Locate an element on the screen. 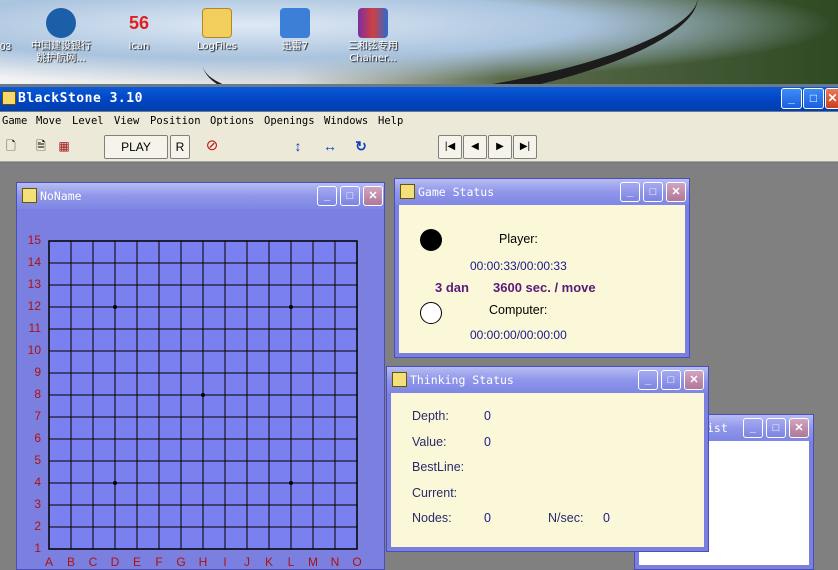 This screenshot has height=570, width=838. list-close-button: ✕ is located at coordinates (799, 428).